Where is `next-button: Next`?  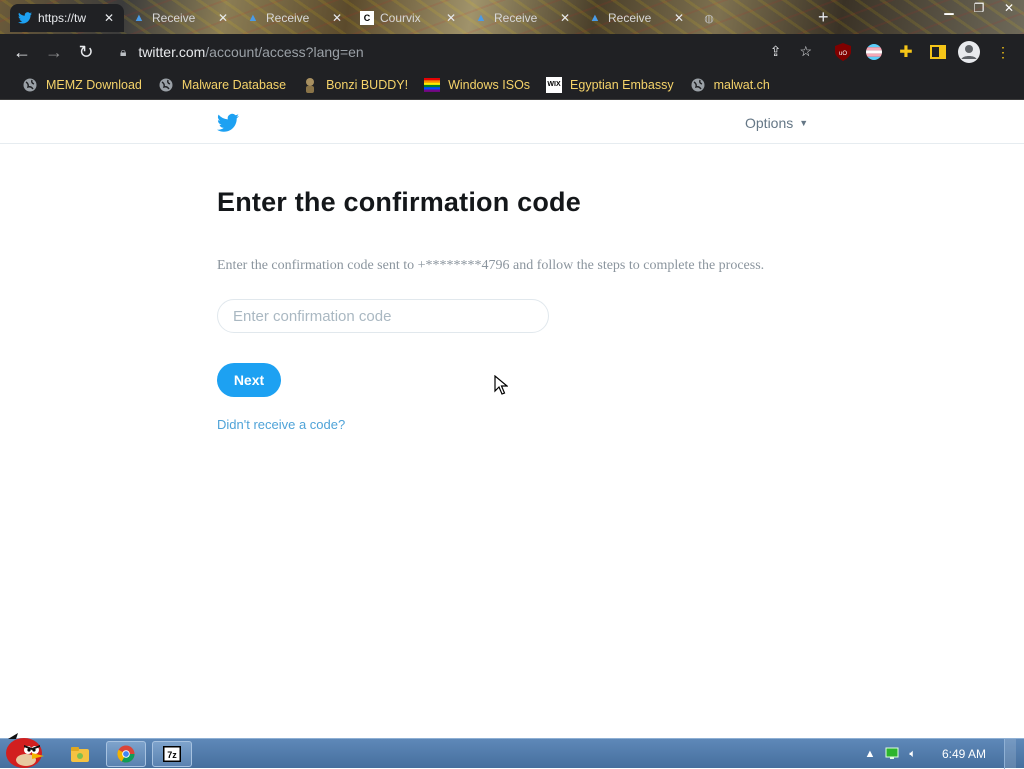
next-button: Next is located at coordinates (249, 380).